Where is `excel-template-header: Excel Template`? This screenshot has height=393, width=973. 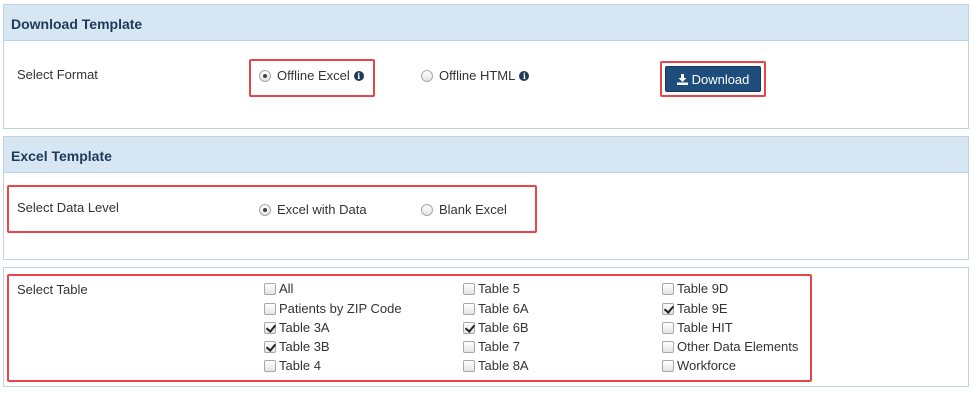
excel-template-header: Excel Template is located at coordinates (486, 155).